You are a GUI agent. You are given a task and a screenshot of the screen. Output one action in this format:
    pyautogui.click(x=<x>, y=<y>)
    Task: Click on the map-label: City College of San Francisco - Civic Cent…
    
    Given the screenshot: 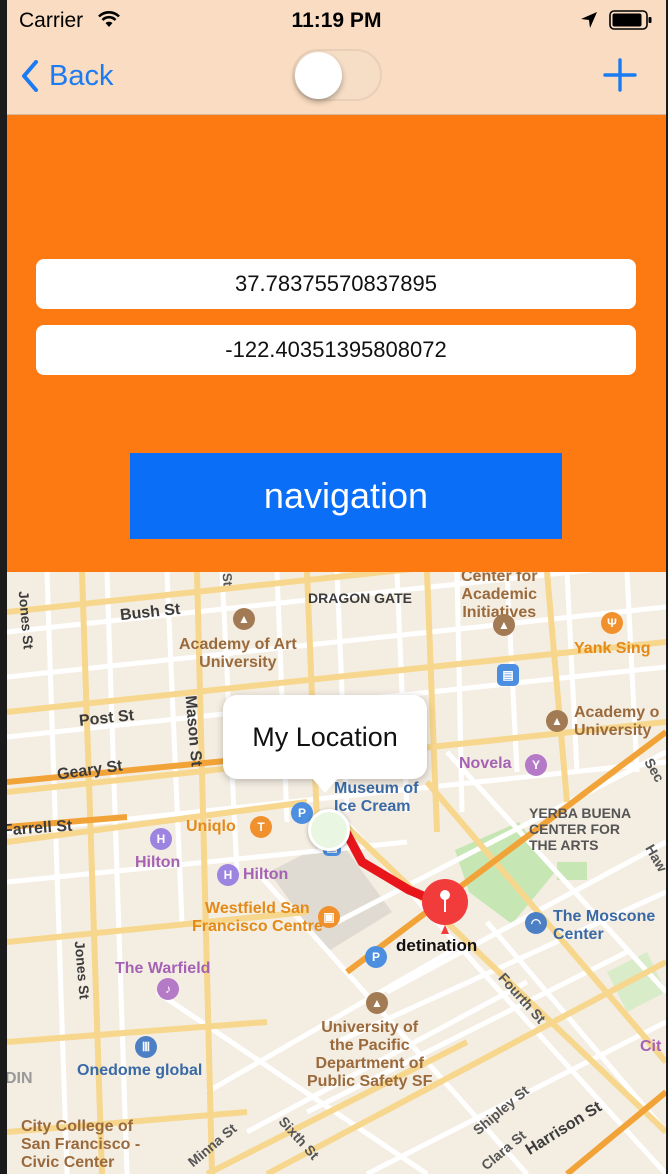 What is the action you would take?
    pyautogui.click(x=81, y=1144)
    